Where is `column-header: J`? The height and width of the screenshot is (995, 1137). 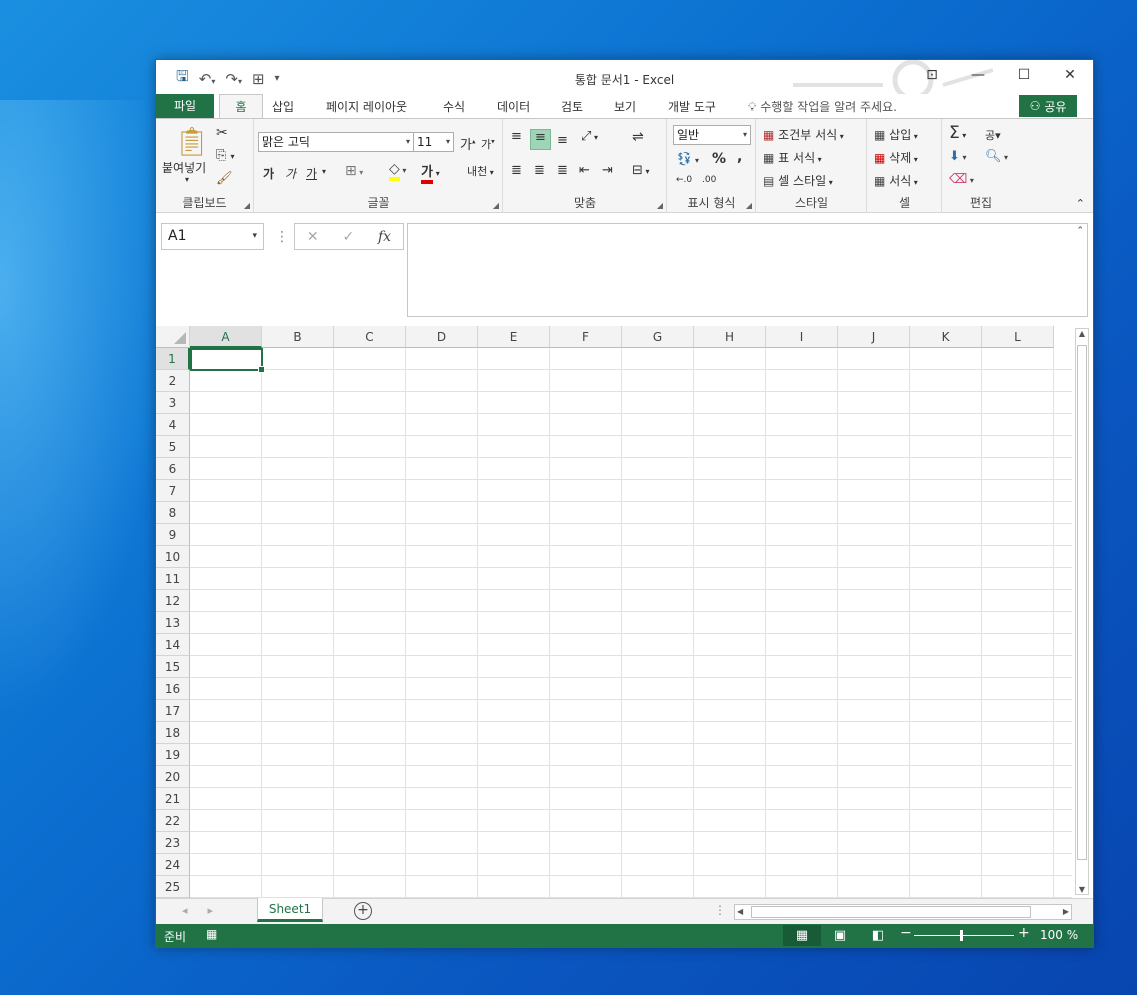 column-header: J is located at coordinates (874, 337).